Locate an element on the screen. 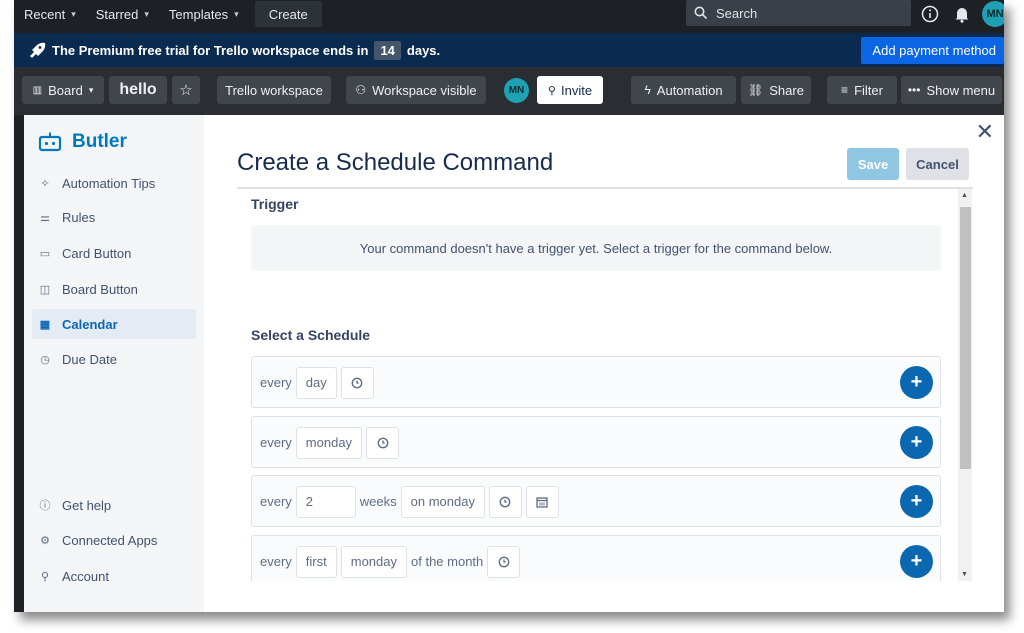 The width and height of the screenshot is (1024, 633). sidebar-item-rules: ⚌ Rules is located at coordinates (114, 217).